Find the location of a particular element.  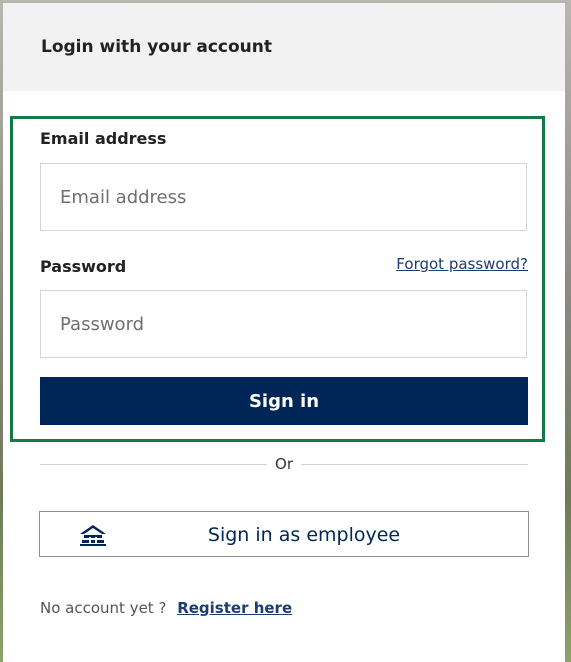

register-prompt: No account yet ? is located at coordinates (103, 608).